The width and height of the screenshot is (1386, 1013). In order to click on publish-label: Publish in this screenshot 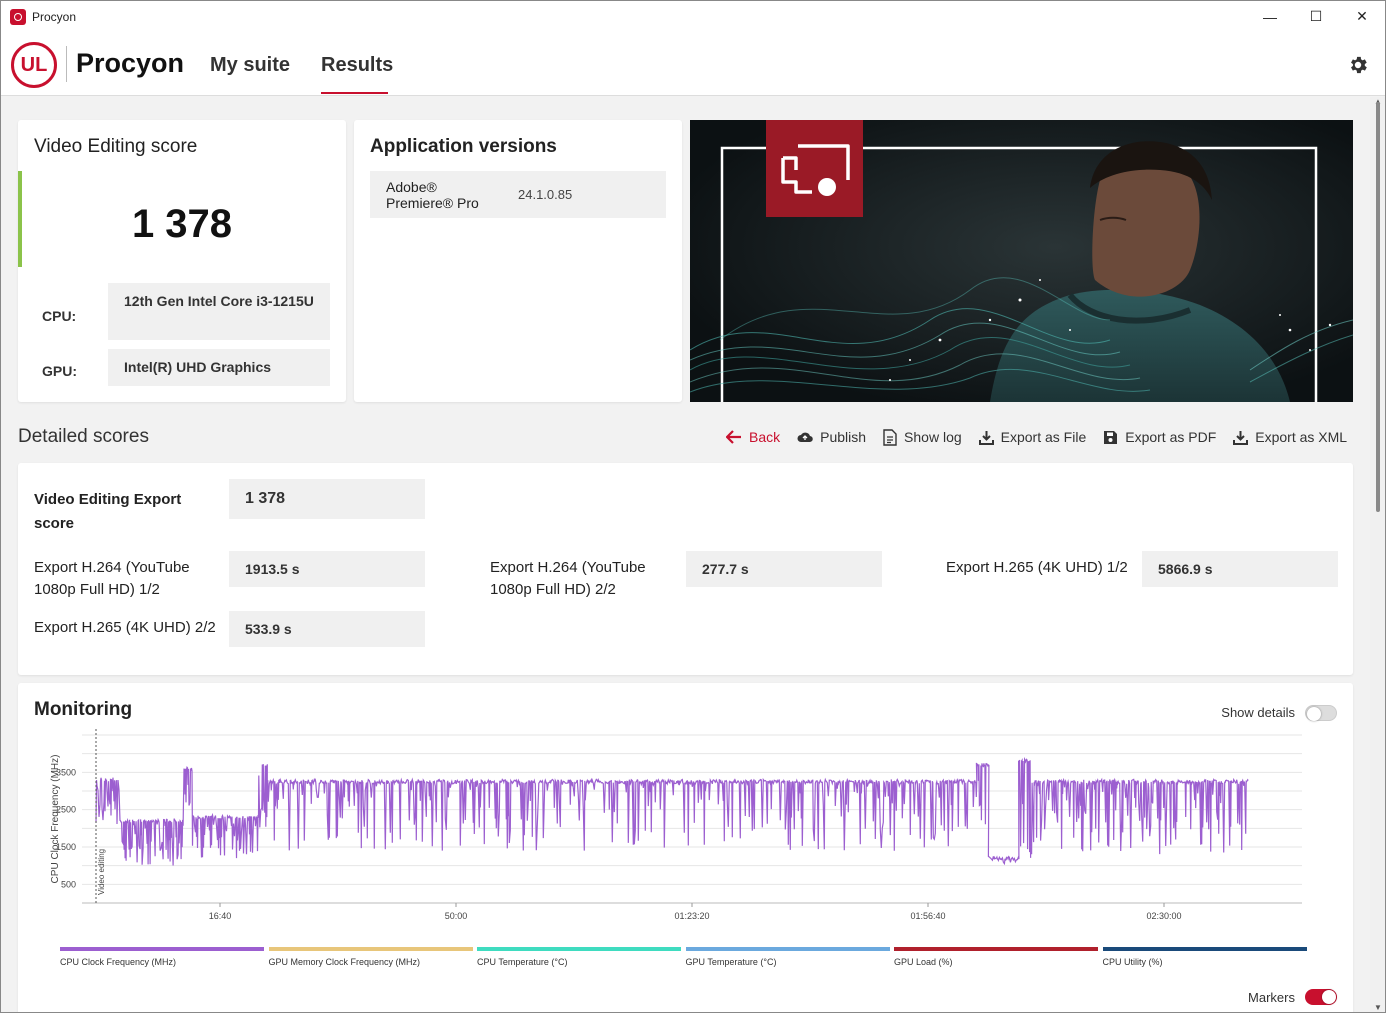, I will do `click(843, 437)`.